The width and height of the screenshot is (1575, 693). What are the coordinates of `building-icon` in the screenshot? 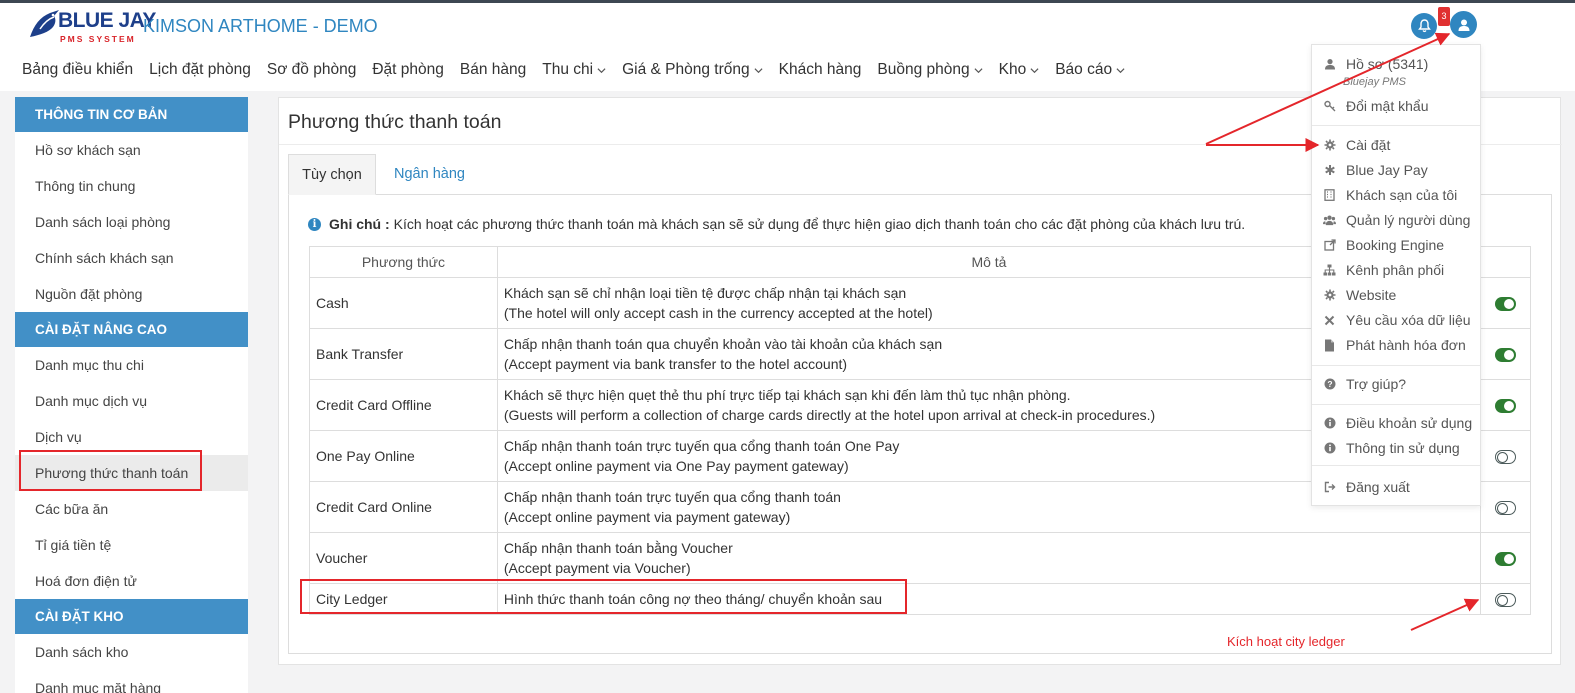 It's located at (1329, 195).